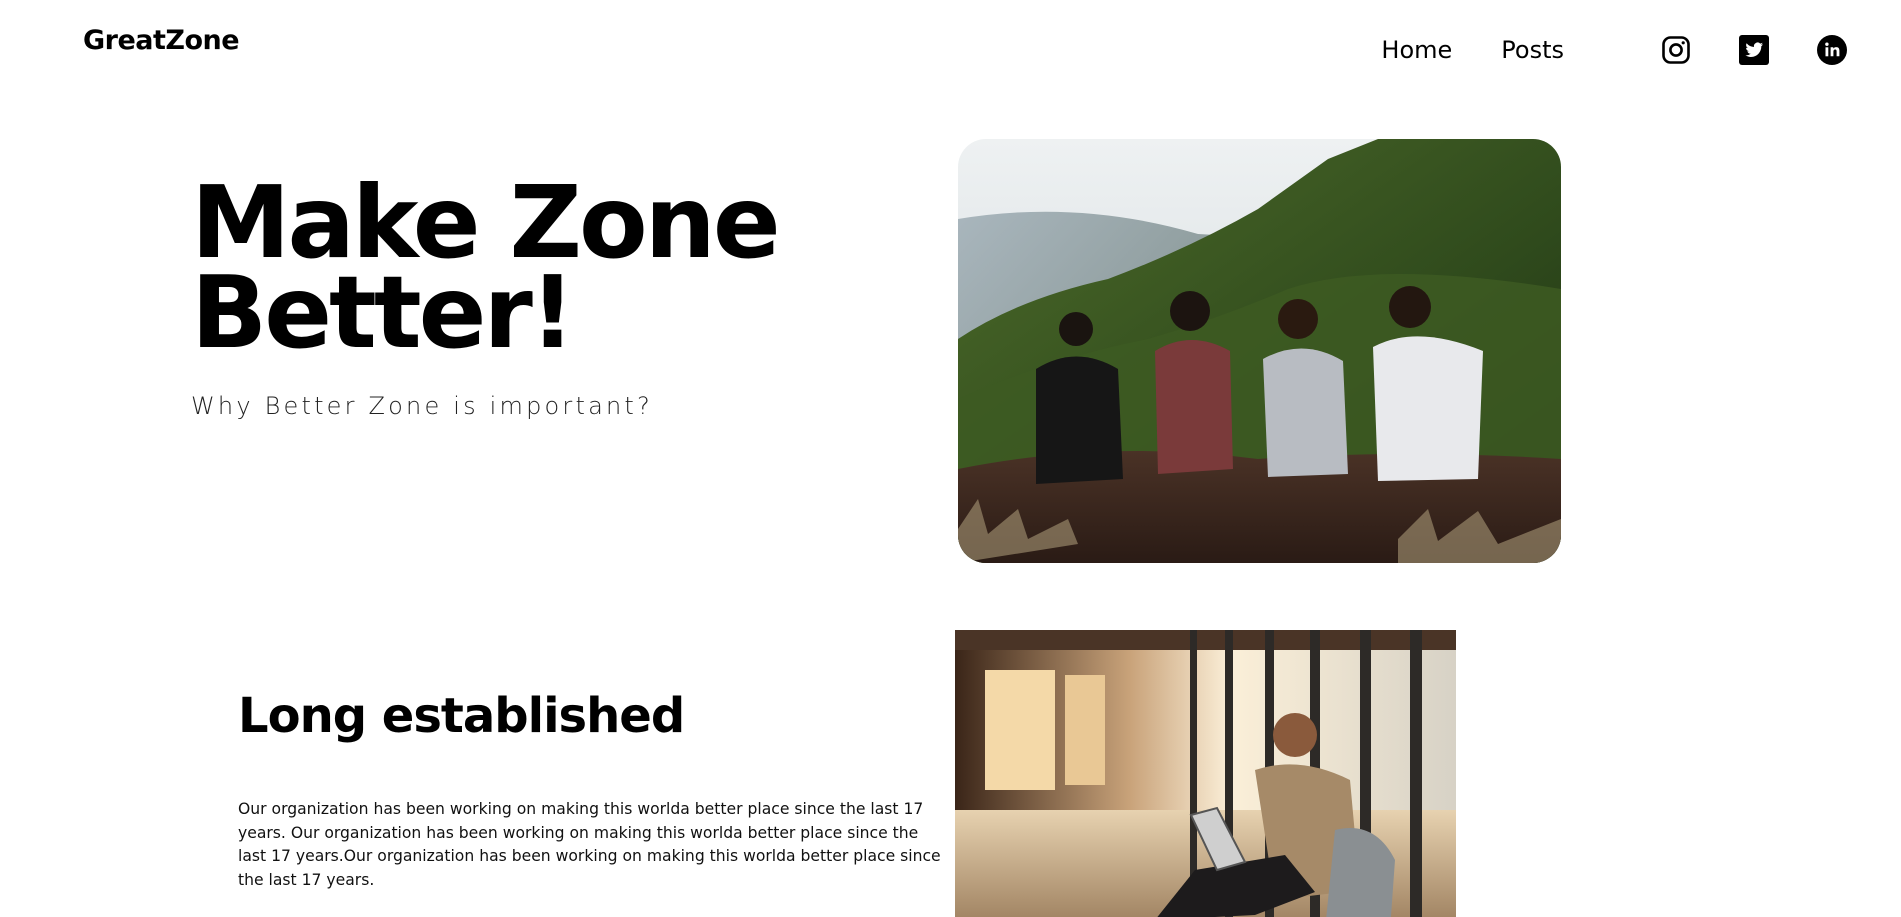 Image resolution: width=1901 pixels, height=917 pixels. Describe the element at coordinates (1754, 50) in the screenshot. I see `twitter-icon` at that location.